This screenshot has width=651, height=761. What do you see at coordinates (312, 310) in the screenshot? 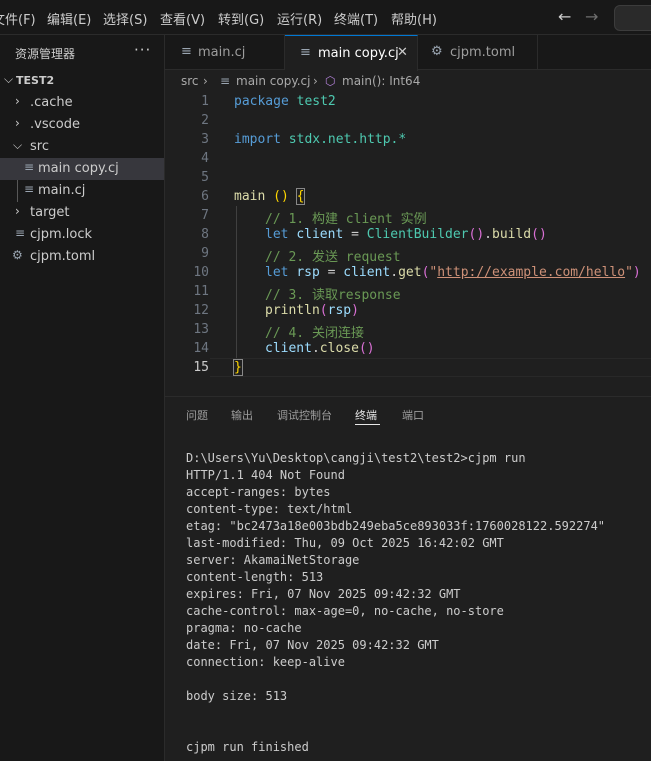
I see `code-line: println(rsp)` at bounding box center [312, 310].